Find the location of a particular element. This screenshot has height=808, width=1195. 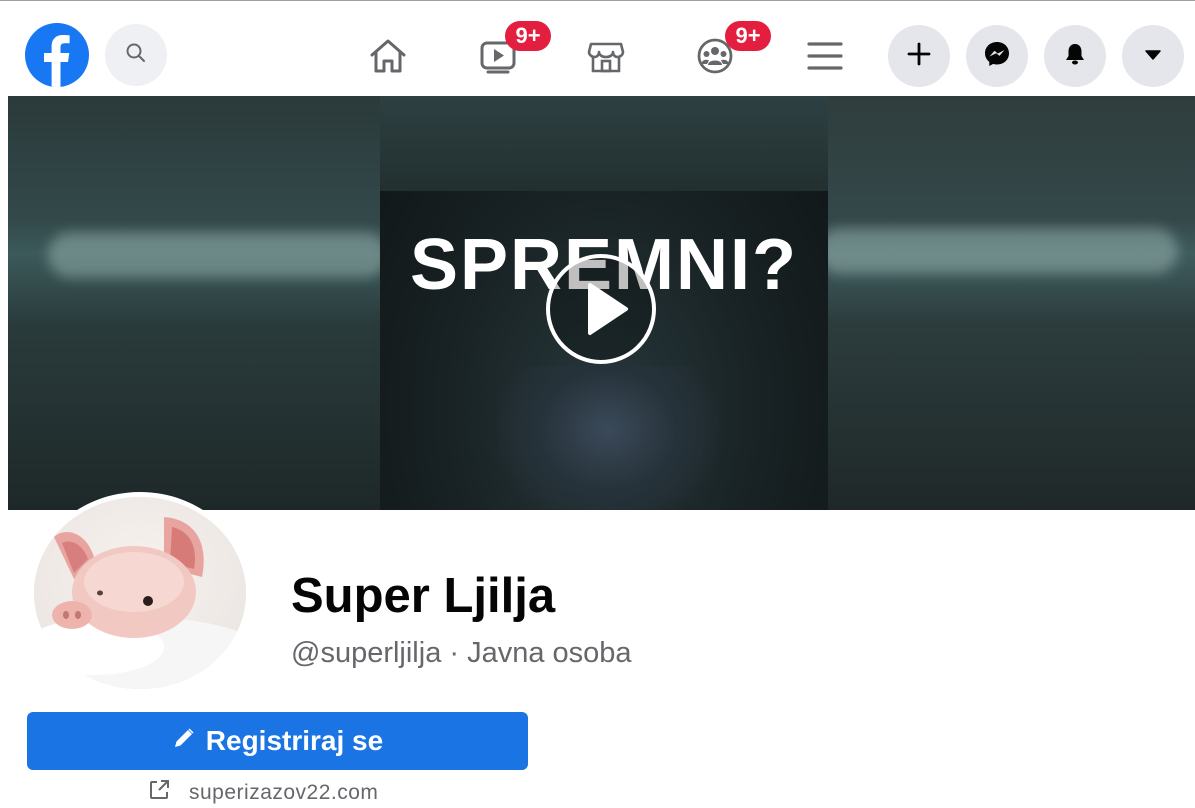

profile-picture is located at coordinates (140, 593).